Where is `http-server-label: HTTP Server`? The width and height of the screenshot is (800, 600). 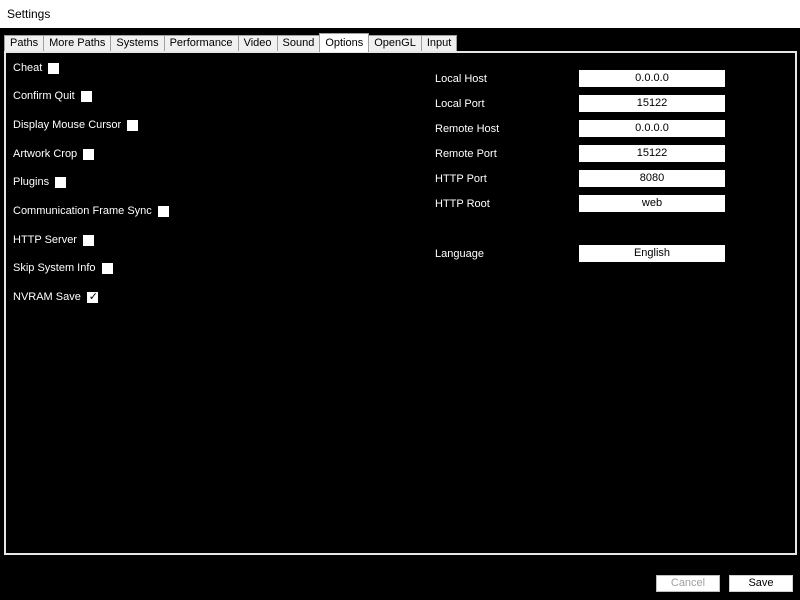 http-server-label: HTTP Server is located at coordinates (45, 240).